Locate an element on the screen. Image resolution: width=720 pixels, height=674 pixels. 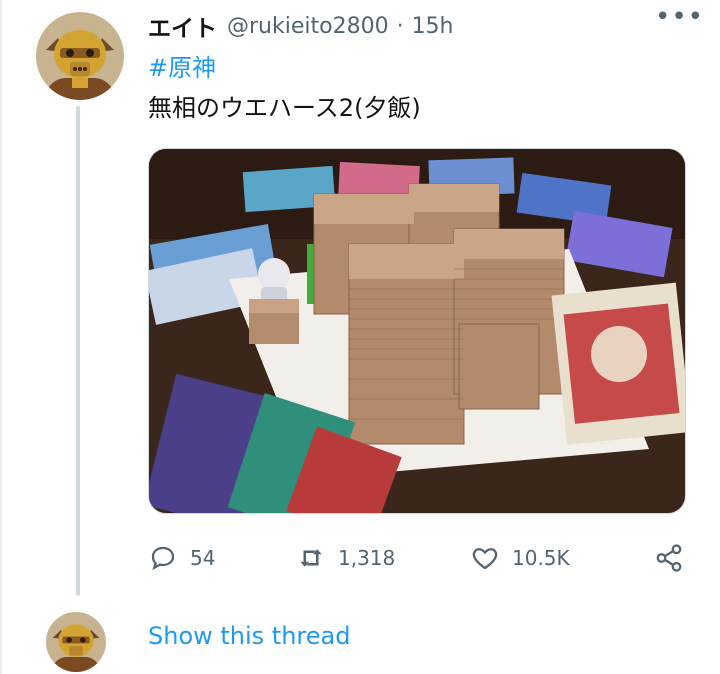
more-options-button: ••• is located at coordinates (679, 17).